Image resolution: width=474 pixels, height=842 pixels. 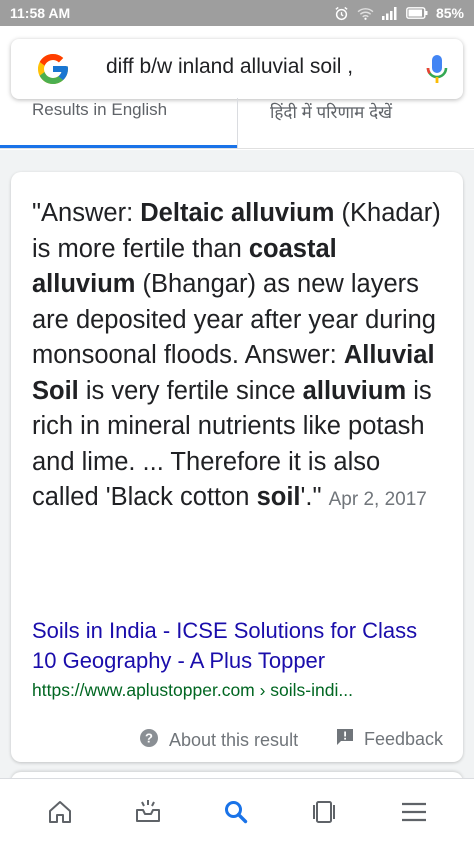 I want to click on feedback-icon, so click(x=345, y=739).